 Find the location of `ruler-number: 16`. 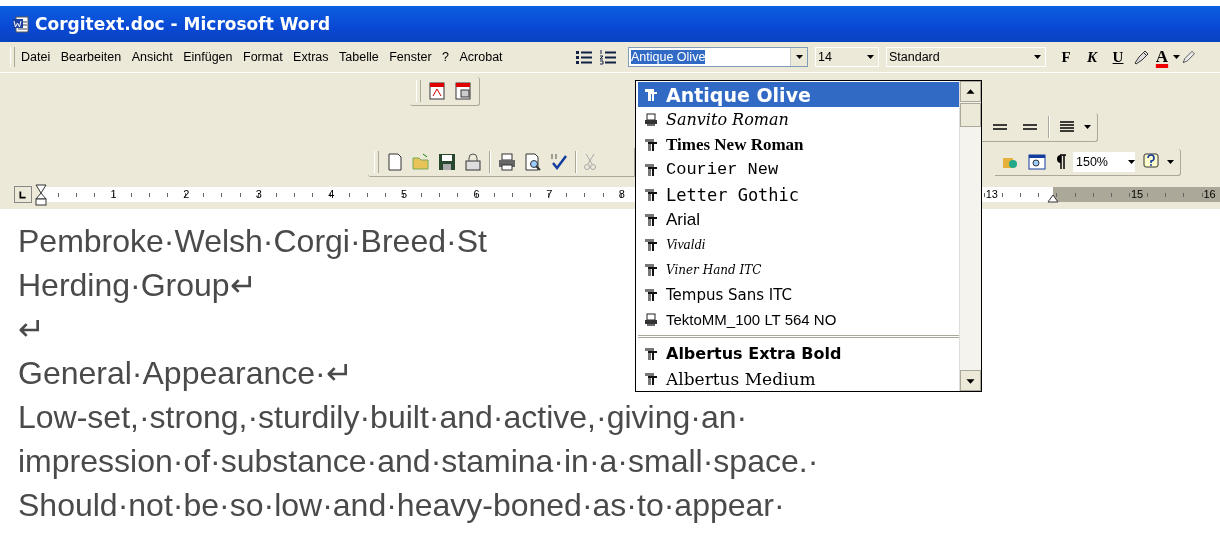

ruler-number: 16 is located at coordinates (1209, 194).